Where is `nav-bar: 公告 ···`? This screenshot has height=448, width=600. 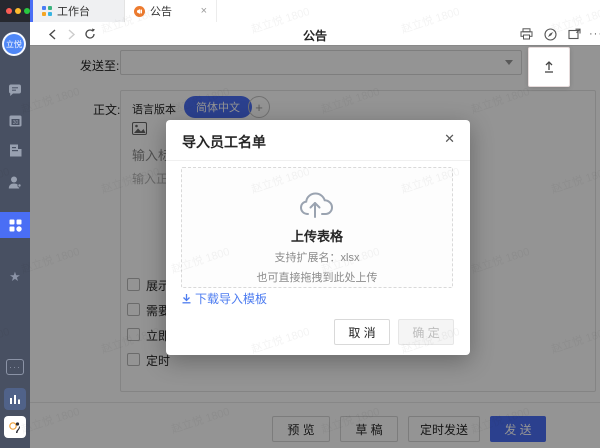
nav-bar: 公告 ··· is located at coordinates (315, 34).